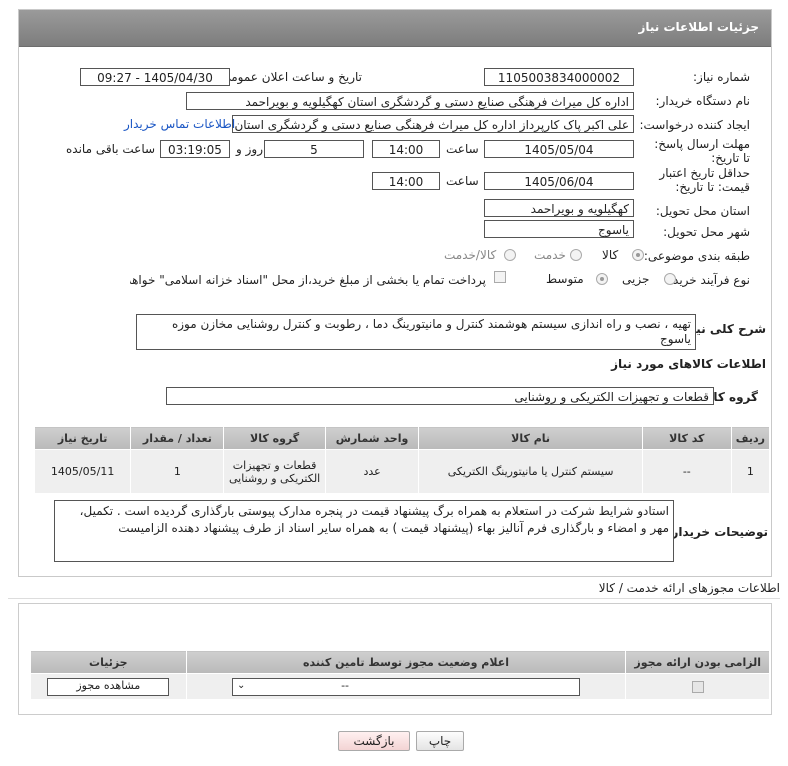  Describe the element at coordinates (688, 364) in the screenshot. I see `goods-section-title: اطلاعات کالاهای مورد نیاز` at that location.